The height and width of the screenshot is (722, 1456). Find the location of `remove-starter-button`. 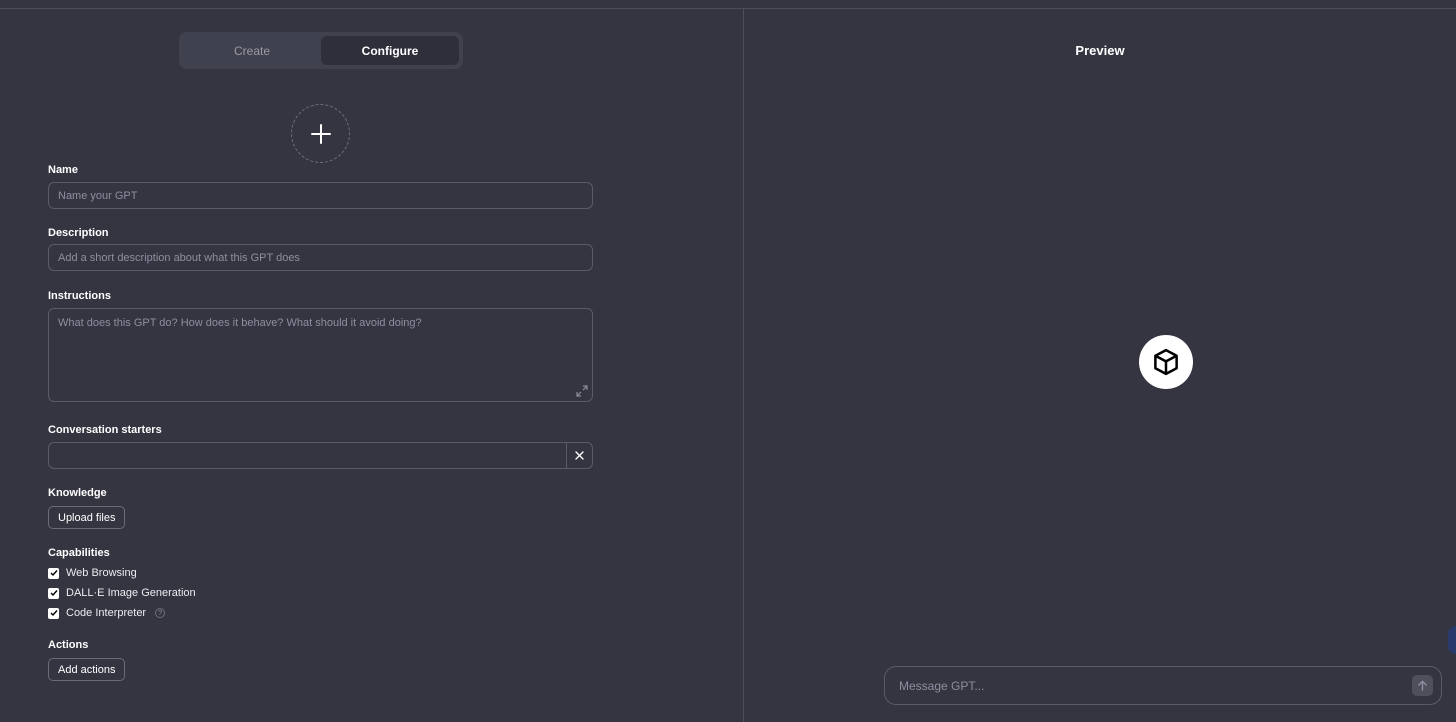

remove-starter-button is located at coordinates (579, 455).